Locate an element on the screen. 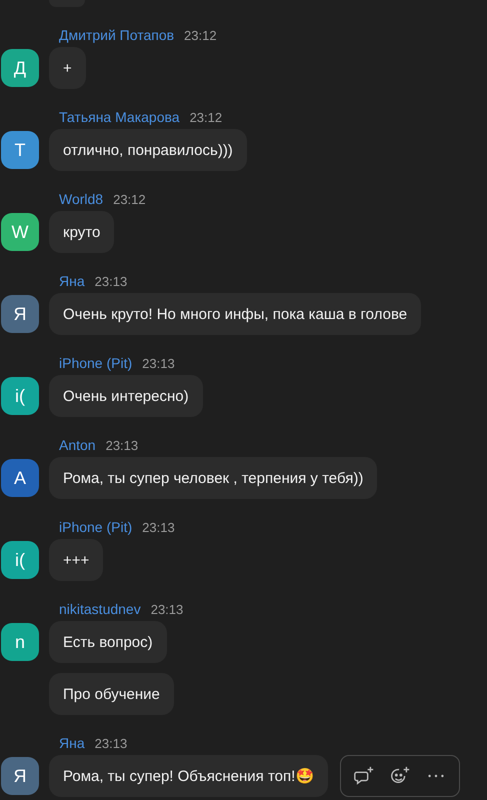 Image resolution: width=487 pixels, height=800 pixels. avatar: A is located at coordinates (20, 478).